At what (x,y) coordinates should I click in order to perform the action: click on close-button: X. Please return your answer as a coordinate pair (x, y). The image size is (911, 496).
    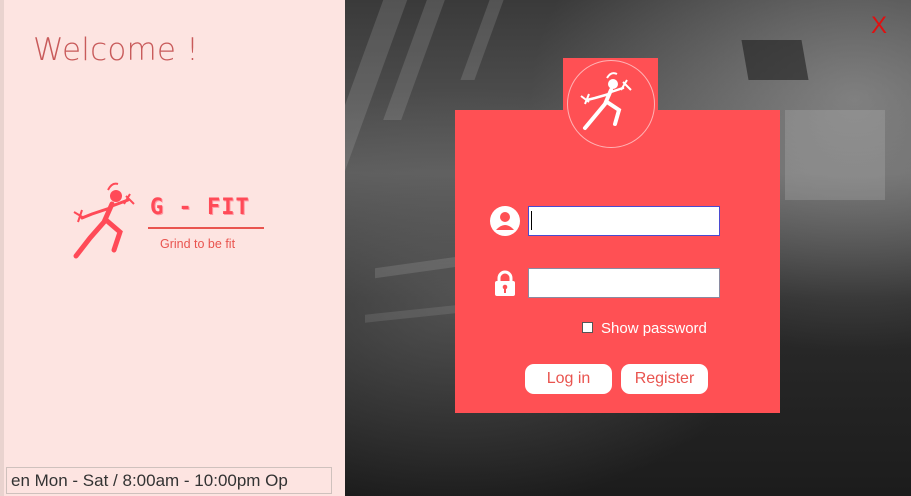
    Looking at the image, I should click on (879, 26).